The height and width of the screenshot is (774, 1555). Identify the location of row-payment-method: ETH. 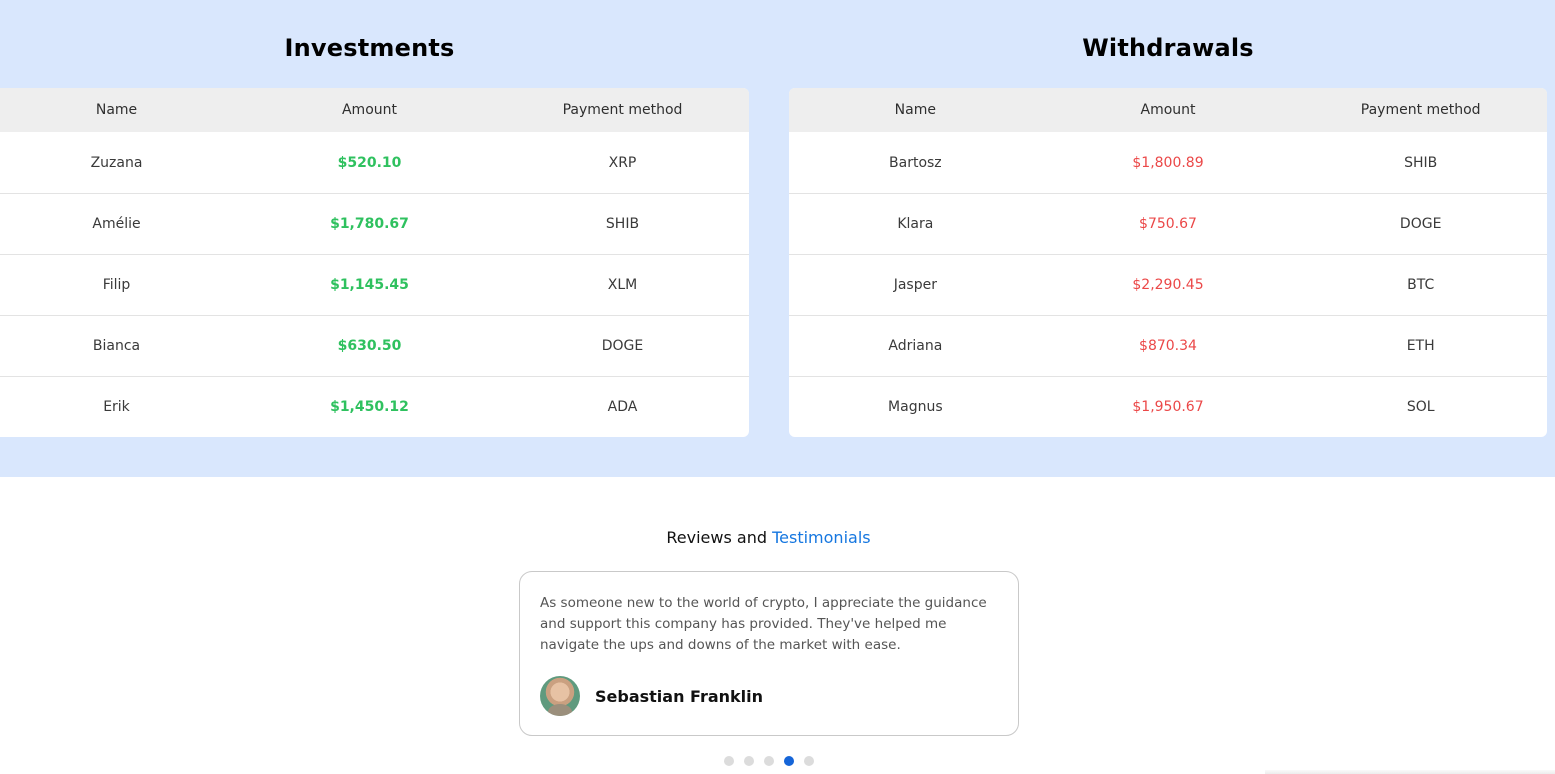
(1420, 346).